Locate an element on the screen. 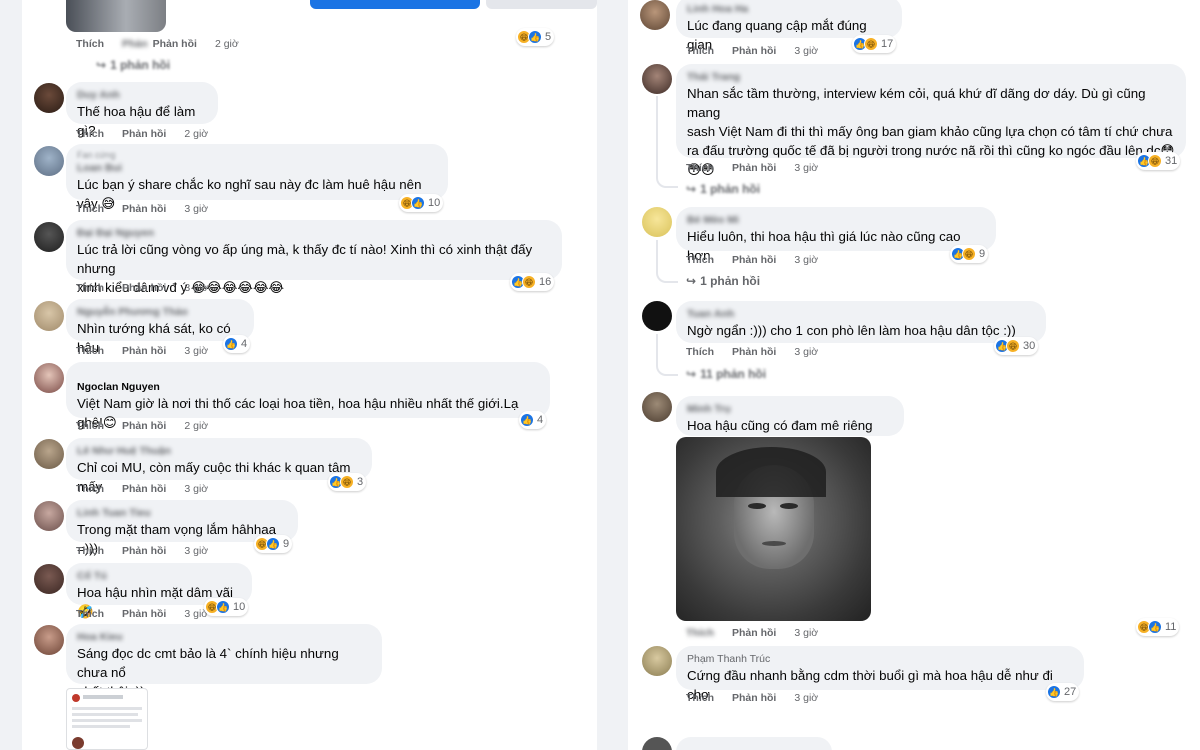 The height and width of the screenshot is (750, 1200). comment-author: Duy Anh is located at coordinates (142, 95).